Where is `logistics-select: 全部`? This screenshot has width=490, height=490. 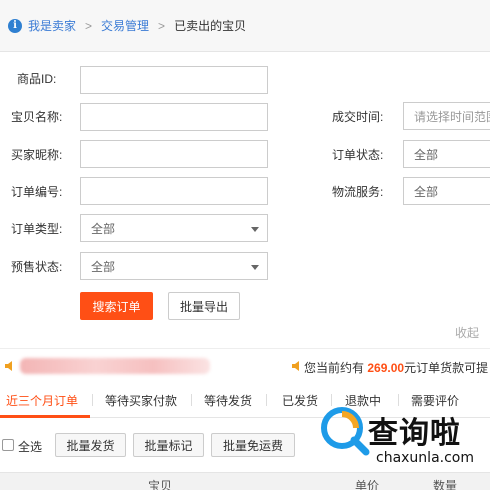
logistics-select: 全部 is located at coordinates (446, 191).